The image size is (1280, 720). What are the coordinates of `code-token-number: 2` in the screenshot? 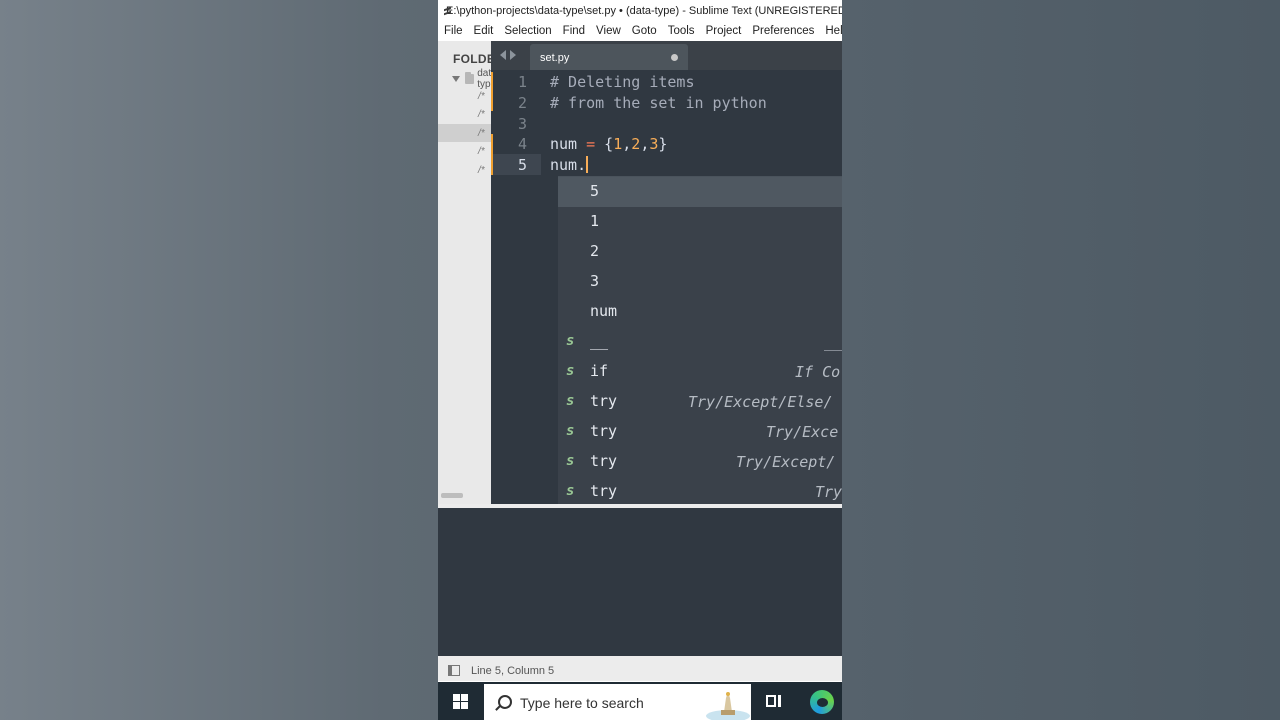 It's located at (636, 144).